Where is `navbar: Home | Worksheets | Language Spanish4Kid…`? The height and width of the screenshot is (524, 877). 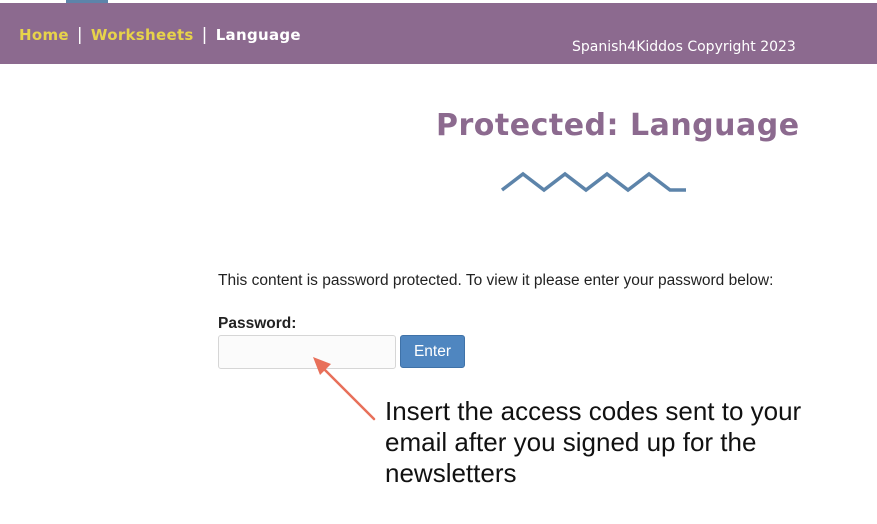 navbar: Home | Worksheets | Language Spanish4Kid… is located at coordinates (438, 33).